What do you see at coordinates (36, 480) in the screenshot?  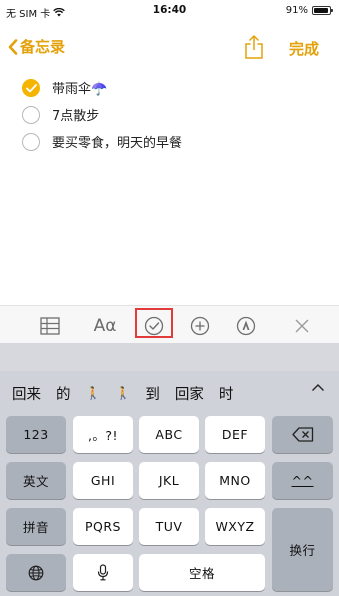 I see `key-english: 英文` at bounding box center [36, 480].